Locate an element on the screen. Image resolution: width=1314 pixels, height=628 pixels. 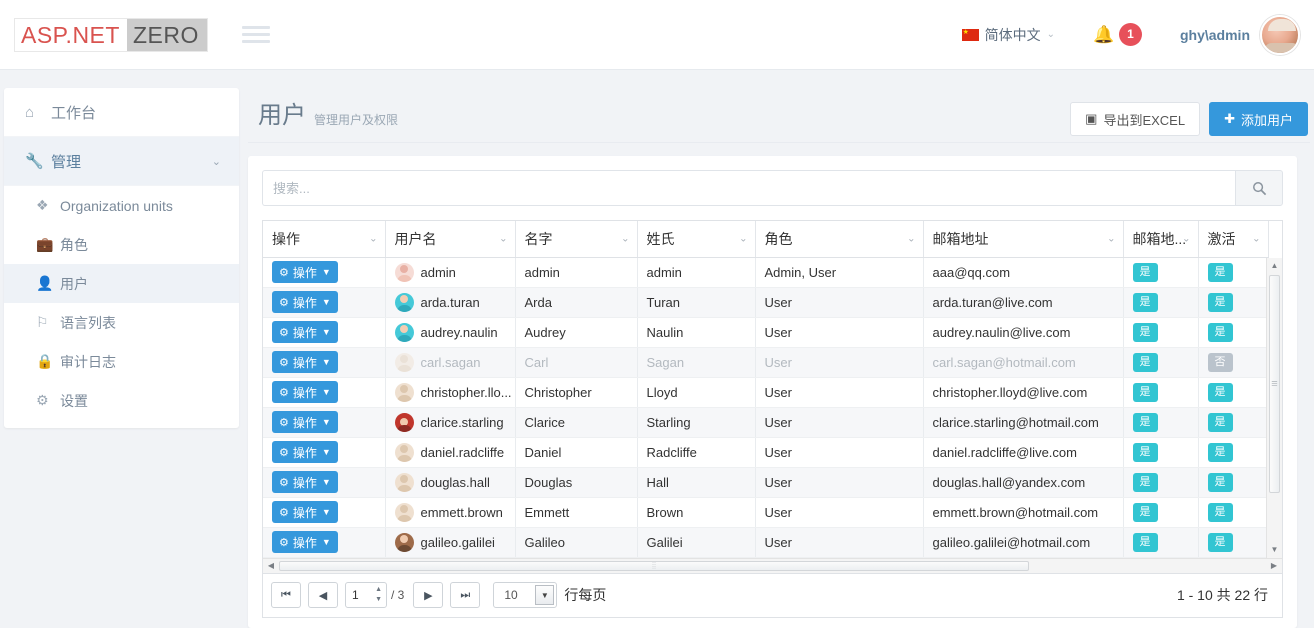
add-user-button: ✚ 添加用户 is located at coordinates (1258, 119).